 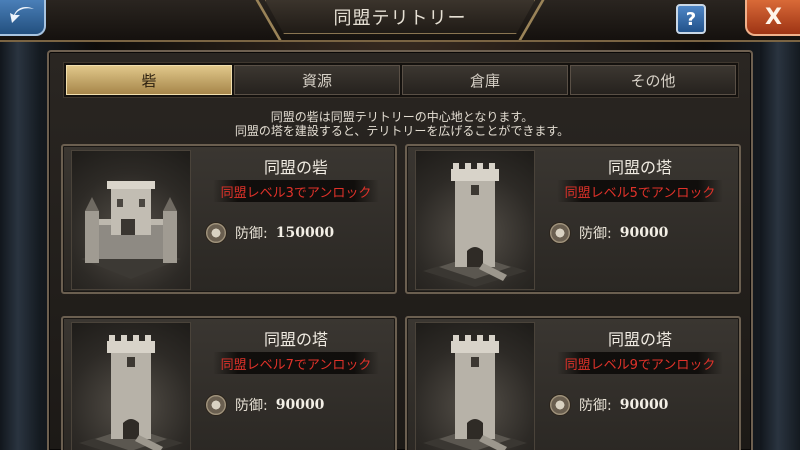 I want to click on building-card-tower-lv5: 同盟の塔 同盟レベル5でアンロック 防御: 90000, so click(x=573, y=219).